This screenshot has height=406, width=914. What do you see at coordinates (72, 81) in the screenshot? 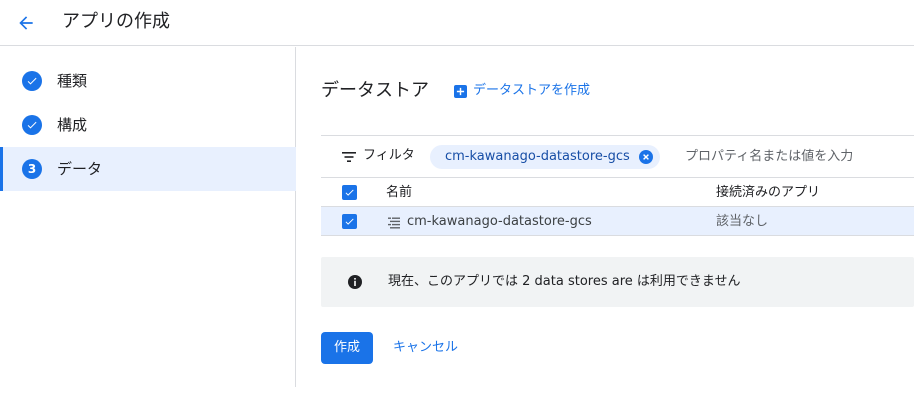
I see `step-label: 種類` at bounding box center [72, 81].